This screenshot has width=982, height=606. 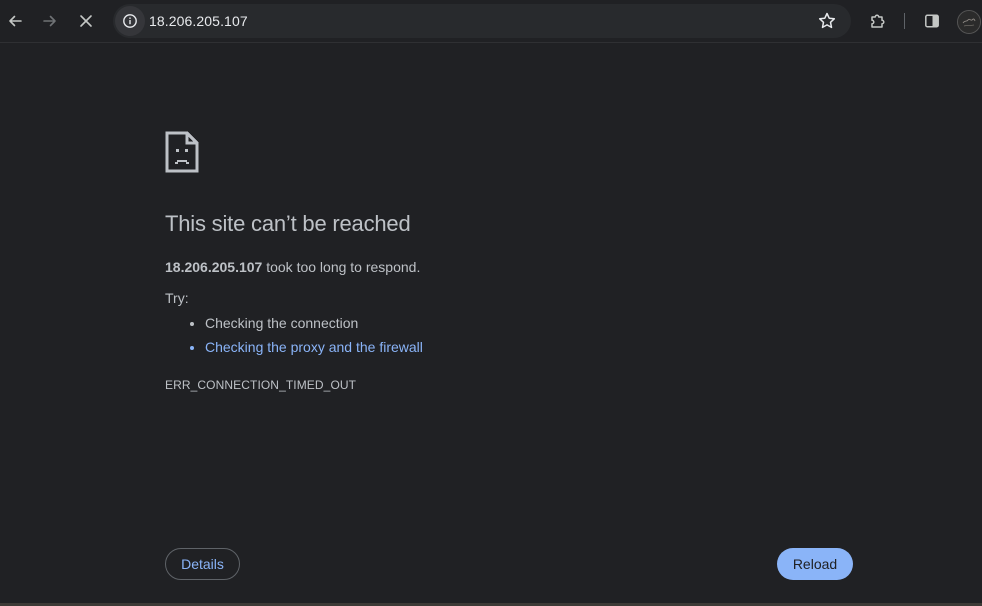 I want to click on site-info-button, so click(x=130, y=21).